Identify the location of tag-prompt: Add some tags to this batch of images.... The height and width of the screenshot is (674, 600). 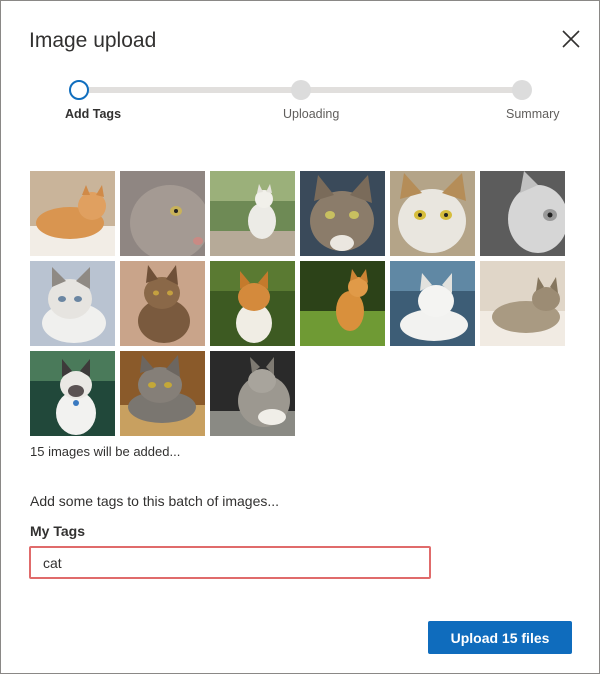
(155, 501).